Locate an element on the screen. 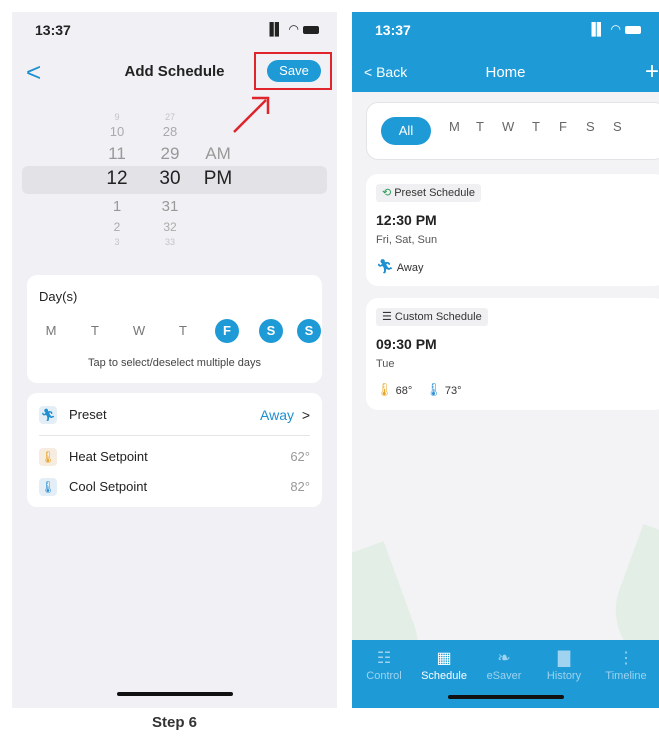 The height and width of the screenshot is (736, 659). timeline-icon: ⋮ is located at coordinates (626, 658).